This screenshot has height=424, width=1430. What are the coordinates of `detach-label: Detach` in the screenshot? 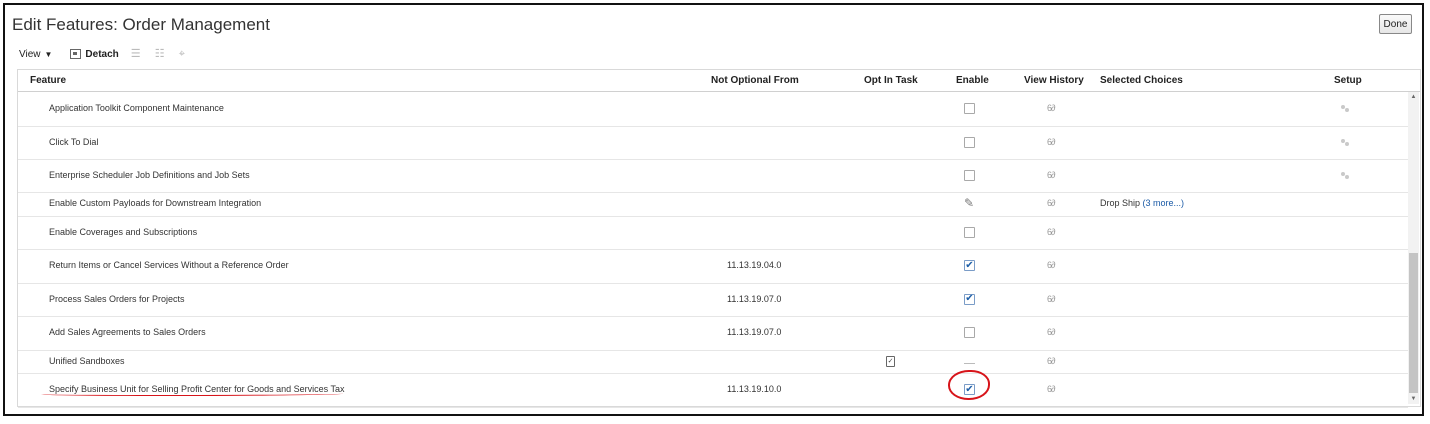 It's located at (102, 54).